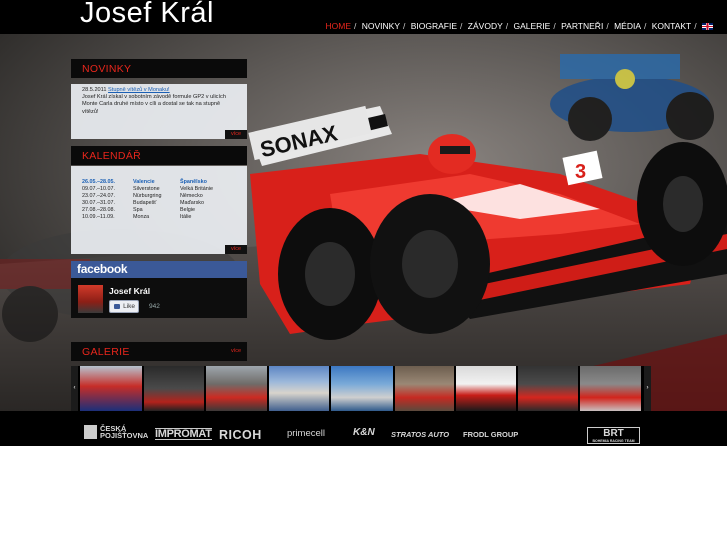  Describe the element at coordinates (187, 210) in the screenshot. I see `calendar-country: Belgie` at that location.